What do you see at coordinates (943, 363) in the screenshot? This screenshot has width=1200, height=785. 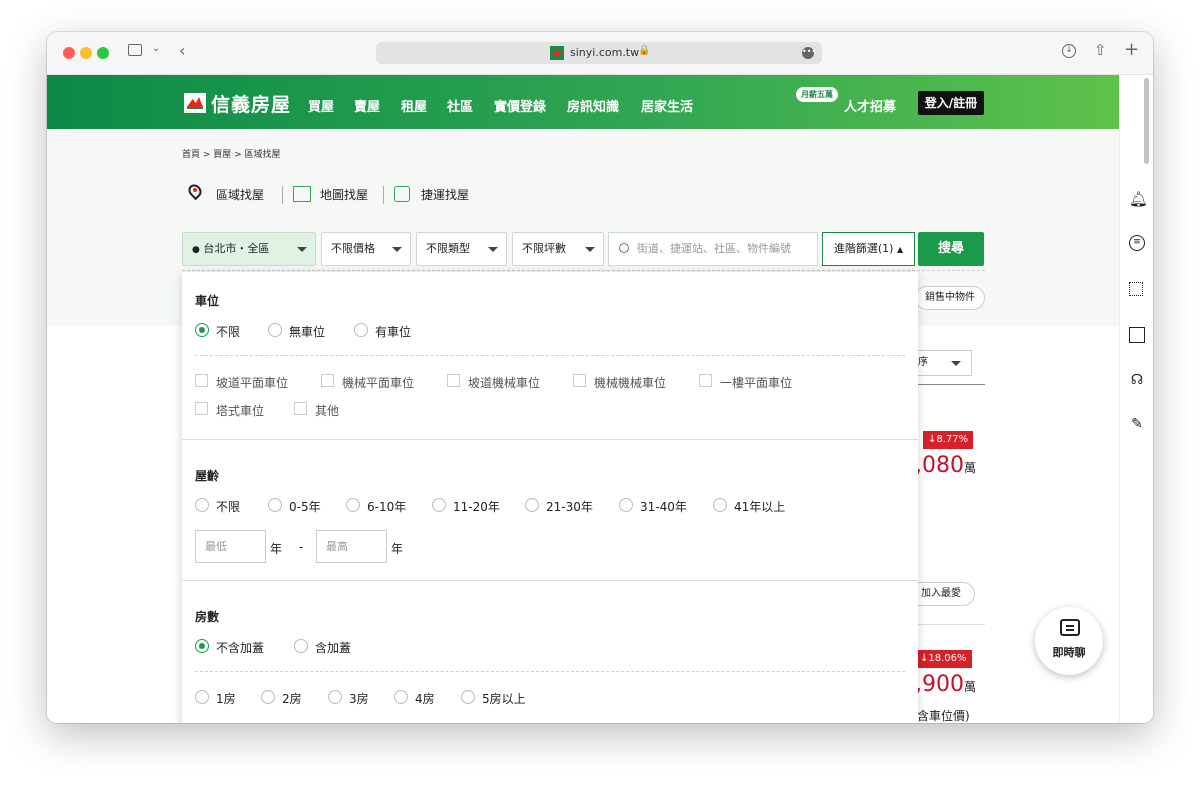 I see `sort-select: 序` at bounding box center [943, 363].